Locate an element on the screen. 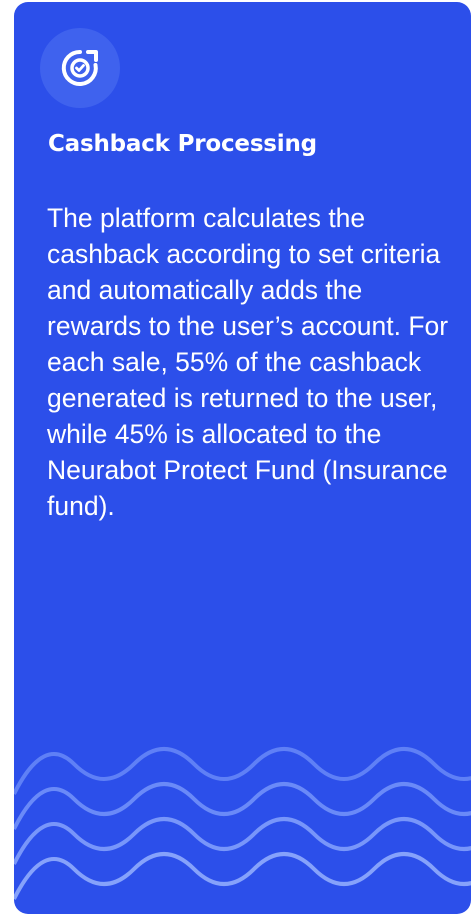 The width and height of the screenshot is (471, 916). icon-badge is located at coordinates (80, 68).